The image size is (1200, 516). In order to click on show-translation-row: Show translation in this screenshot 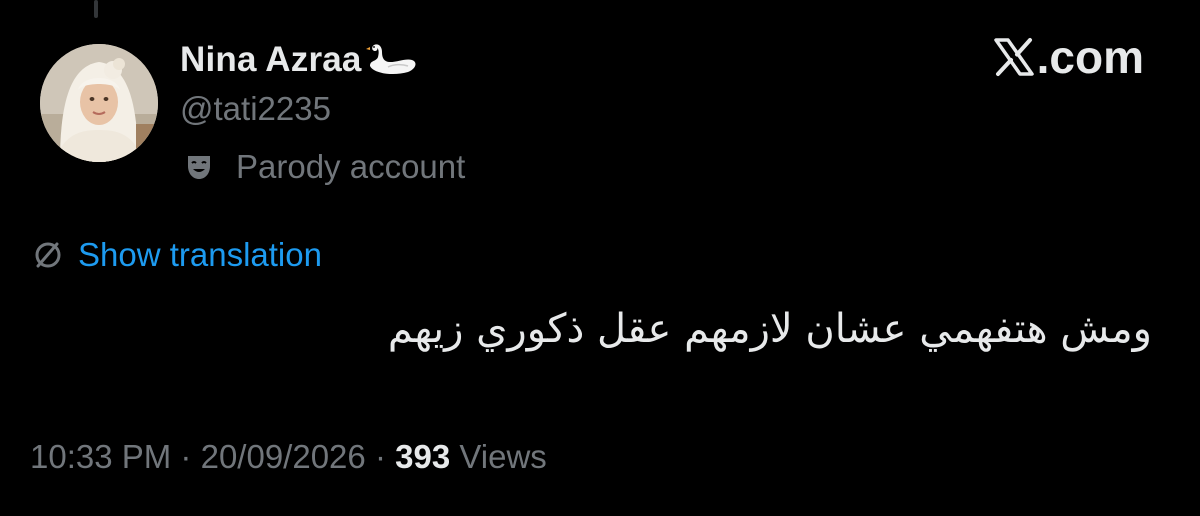, I will do `click(176, 255)`.